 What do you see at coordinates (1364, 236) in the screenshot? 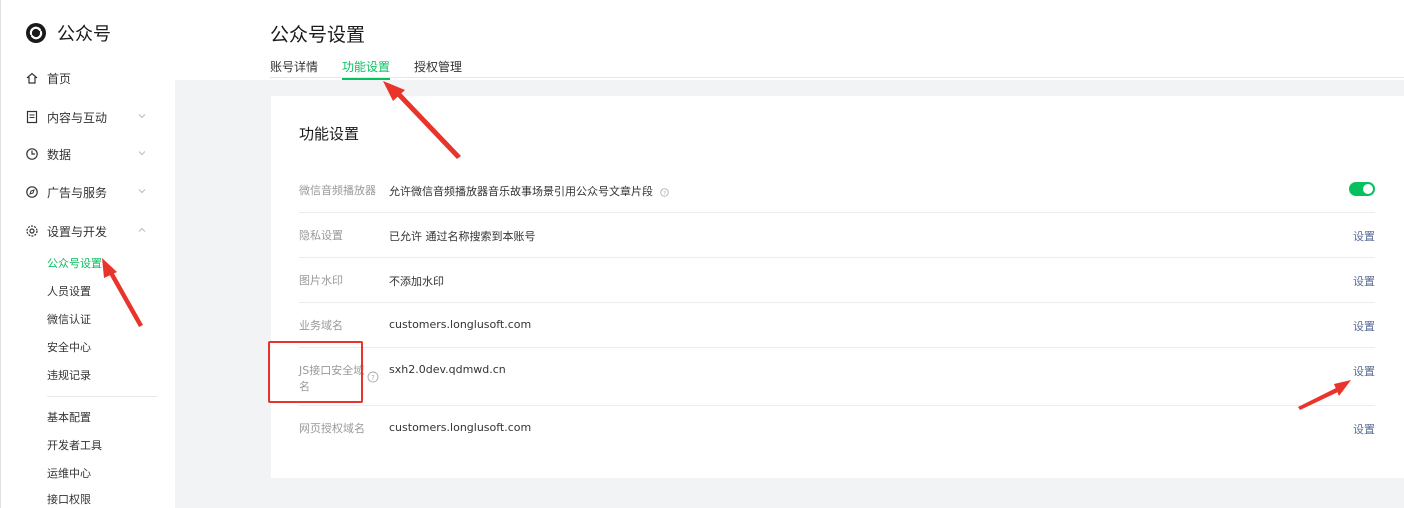
I see `privacy-set-link: 设置` at bounding box center [1364, 236].